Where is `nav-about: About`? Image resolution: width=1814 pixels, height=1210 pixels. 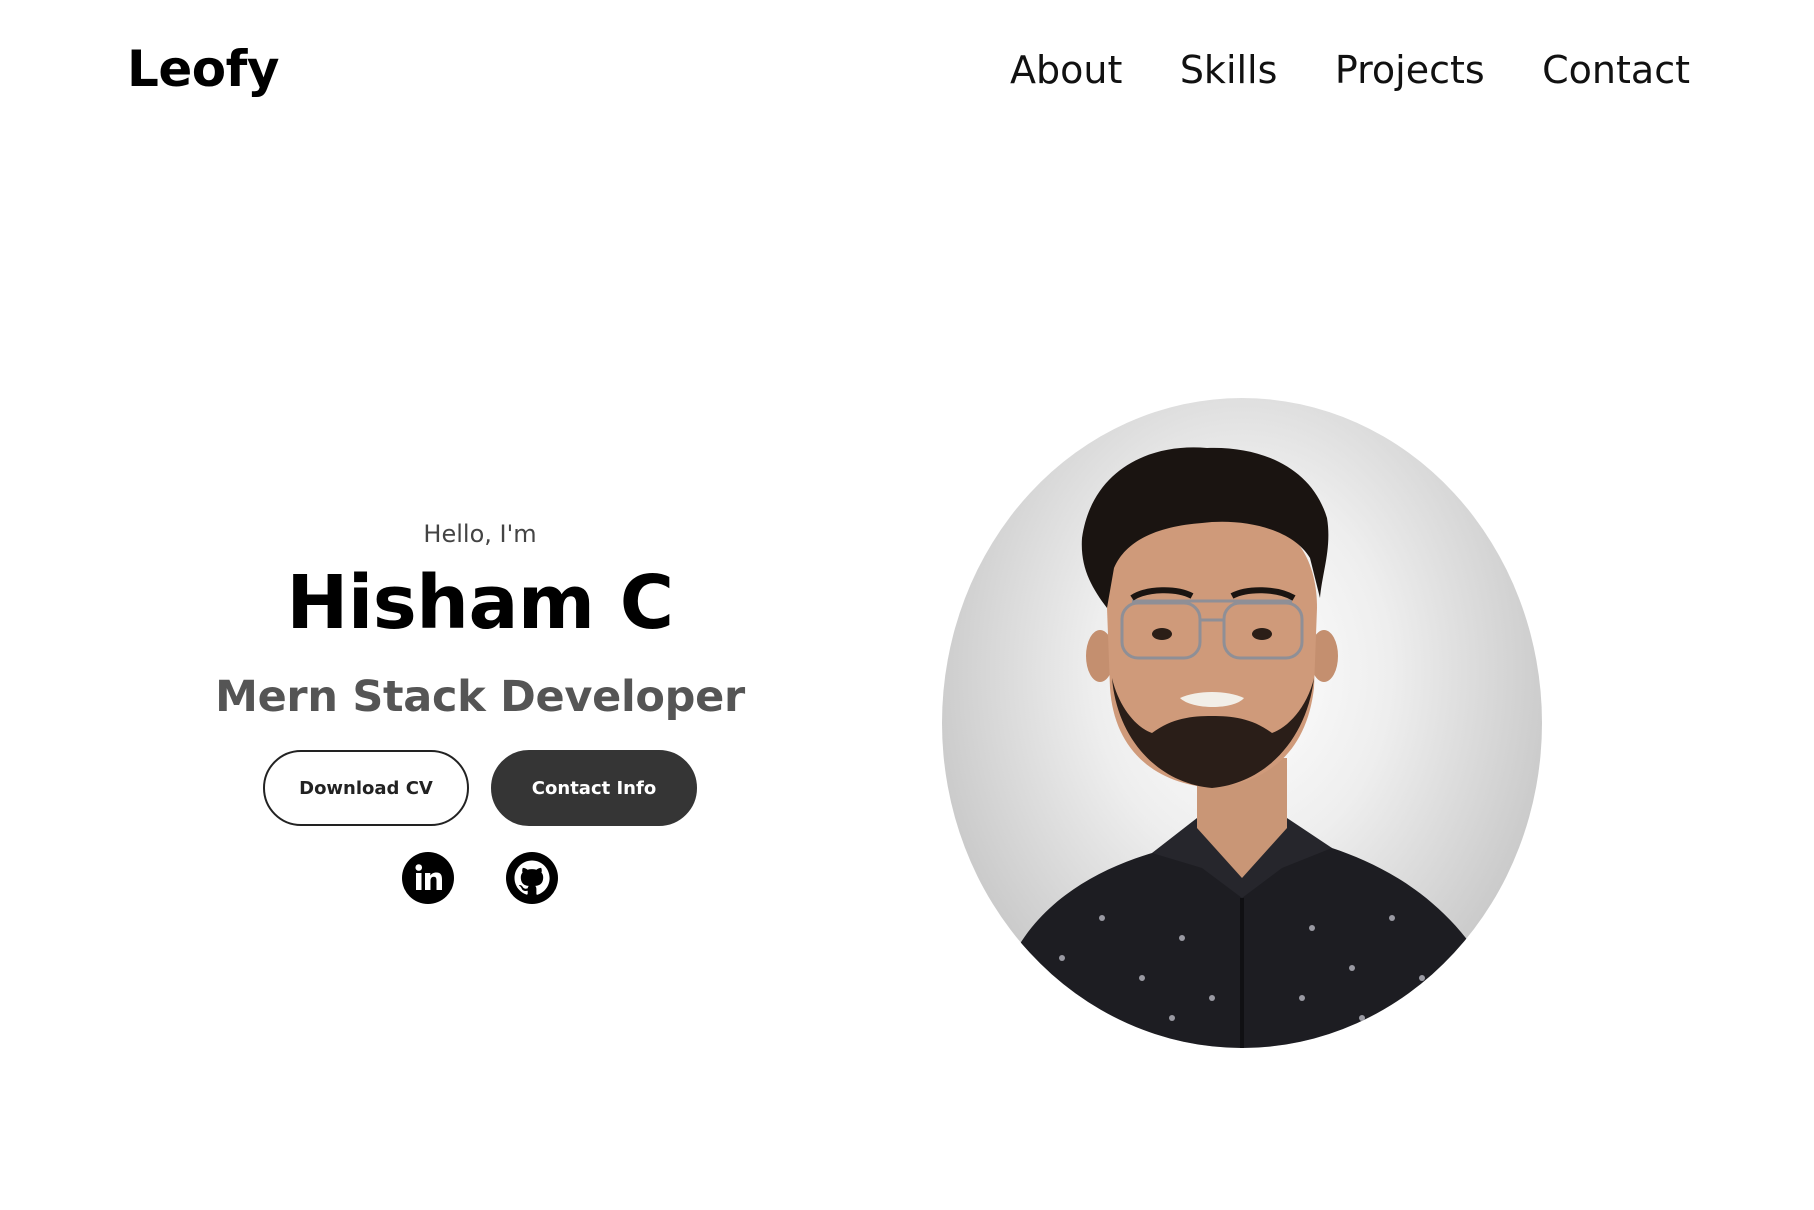 nav-about: About is located at coordinates (1066, 70).